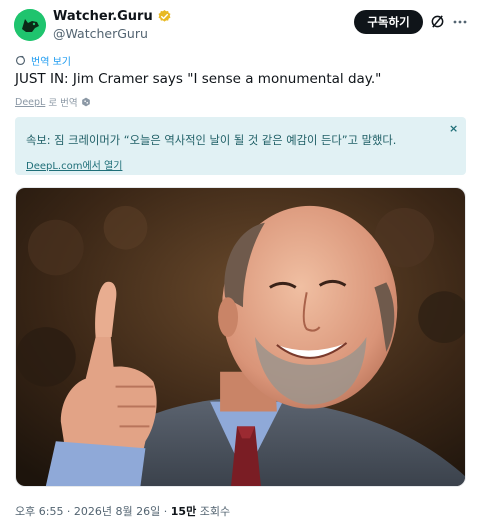 This screenshot has width=491, height=524. Describe the element at coordinates (20, 60) in the screenshot. I see `translate-icon` at that location.